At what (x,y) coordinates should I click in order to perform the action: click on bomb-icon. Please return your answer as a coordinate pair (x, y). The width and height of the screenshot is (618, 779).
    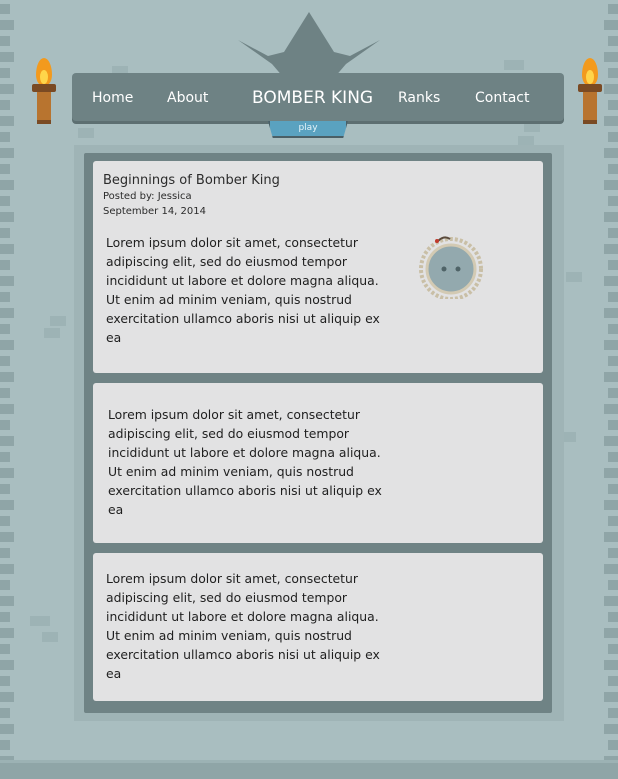
    Looking at the image, I should click on (451, 267).